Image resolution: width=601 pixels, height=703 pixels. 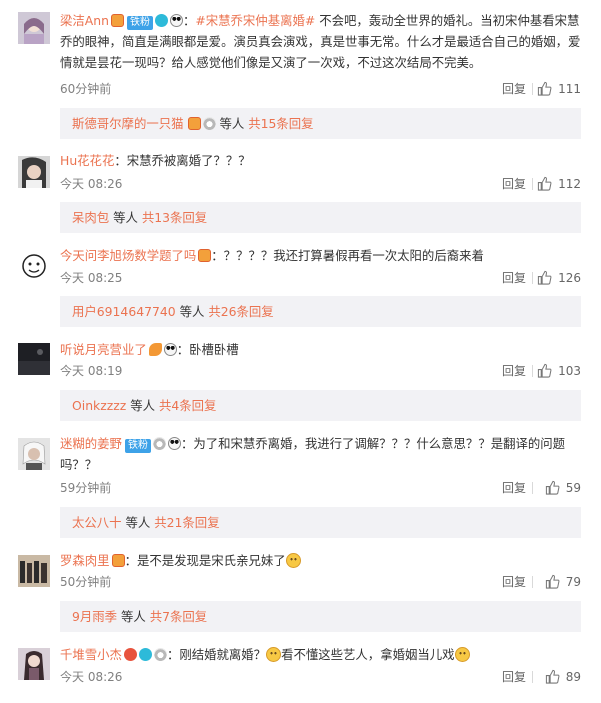 I want to click on comment-body: ：是不是发现是宋氏亲兄妹了, so click(x=205, y=560).